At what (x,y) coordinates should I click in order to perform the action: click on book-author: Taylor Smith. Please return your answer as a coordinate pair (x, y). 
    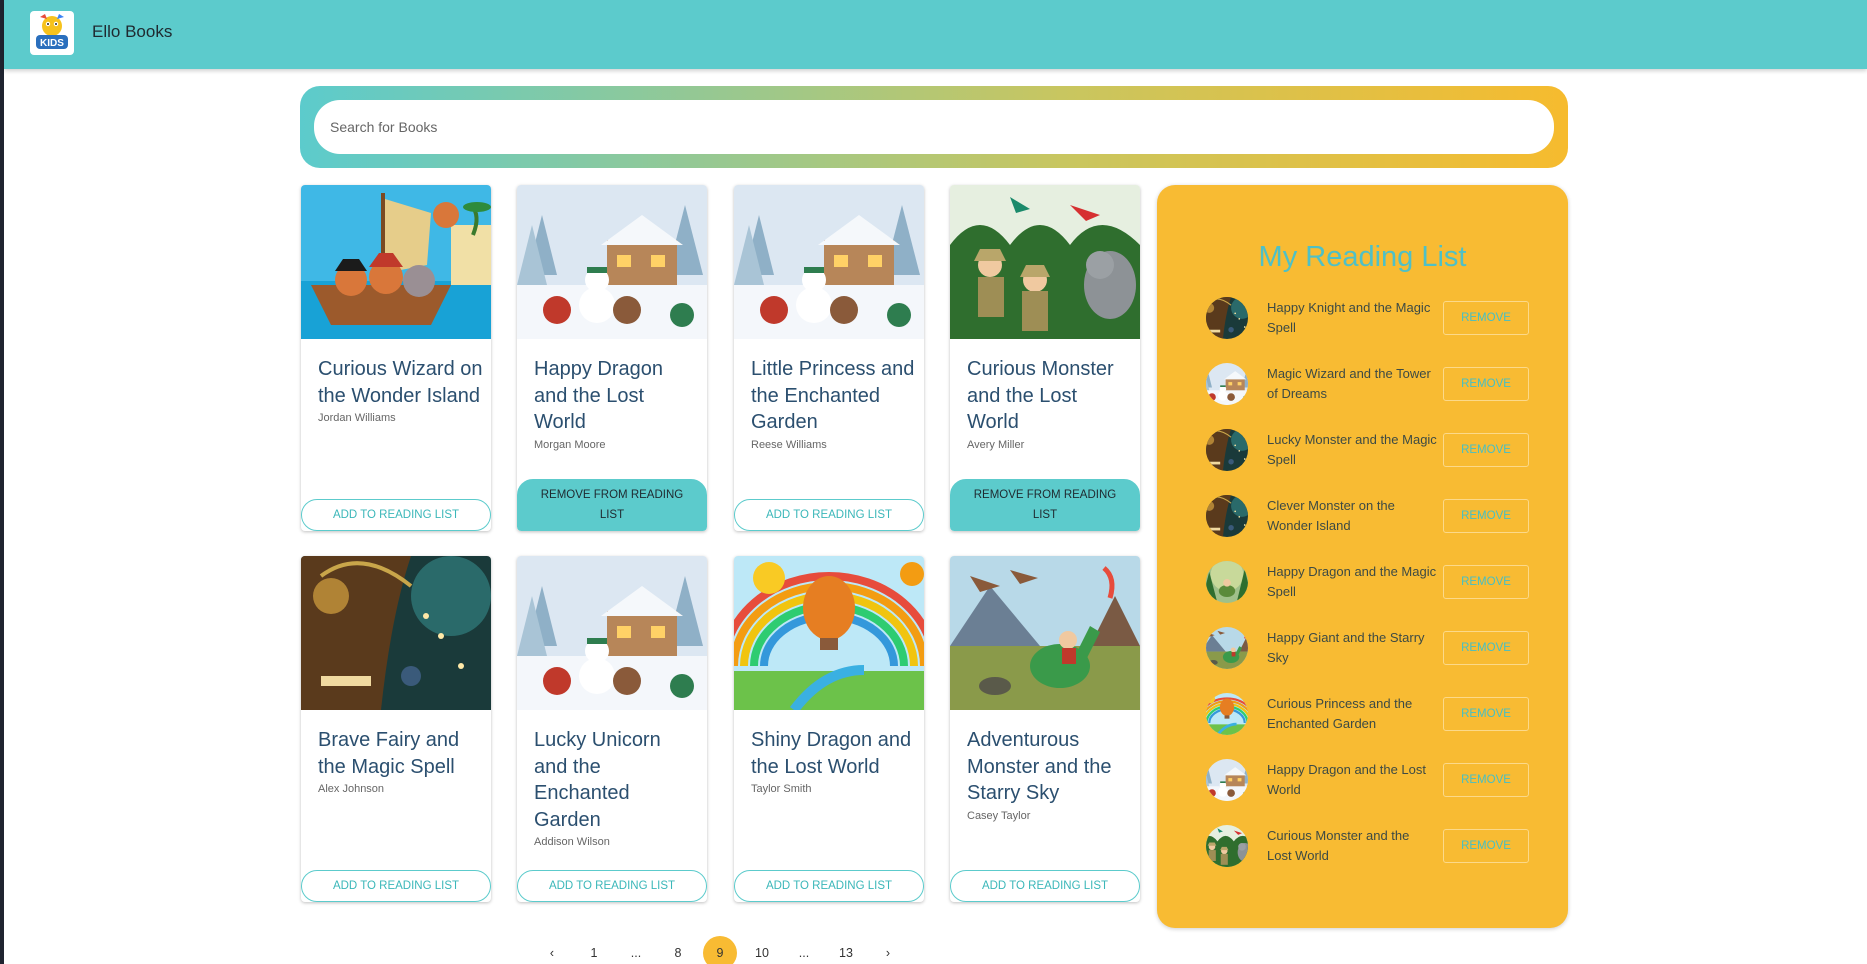
    Looking at the image, I should click on (781, 789).